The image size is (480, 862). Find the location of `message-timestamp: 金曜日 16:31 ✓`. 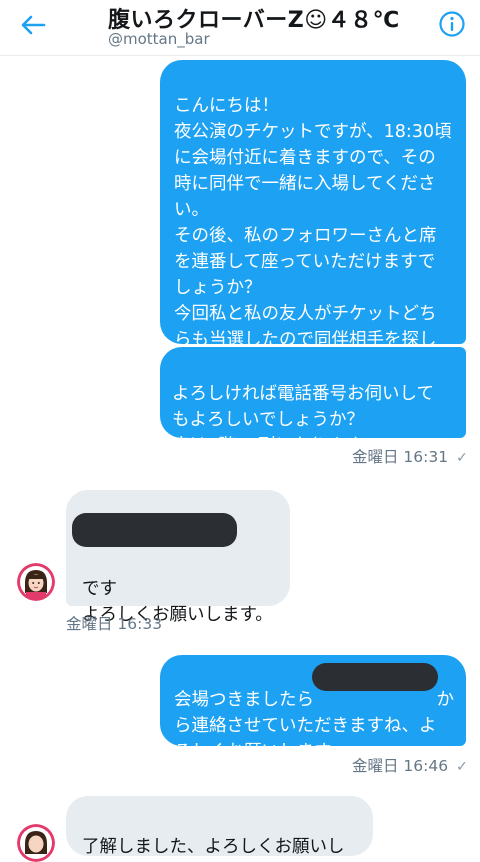

message-timestamp: 金曜日 16:31 ✓ is located at coordinates (410, 456).